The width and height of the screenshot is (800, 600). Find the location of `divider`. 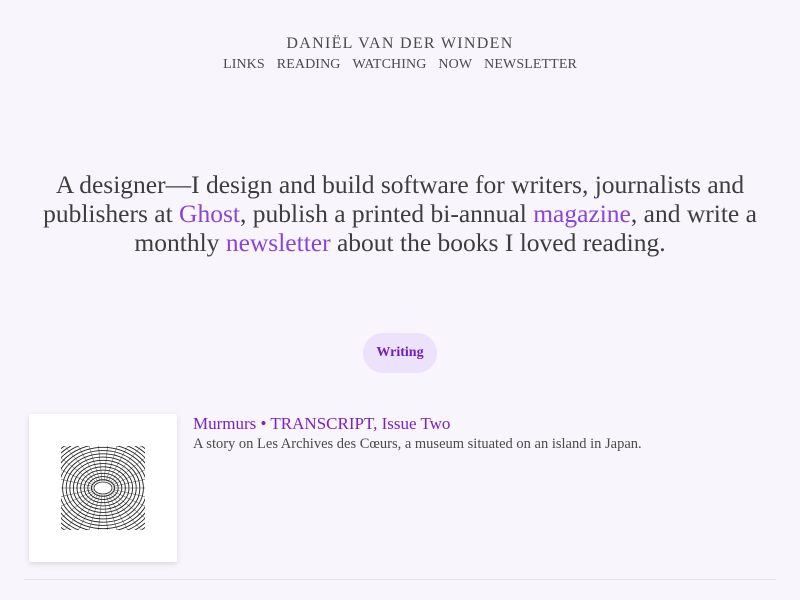

divider is located at coordinates (400, 579).